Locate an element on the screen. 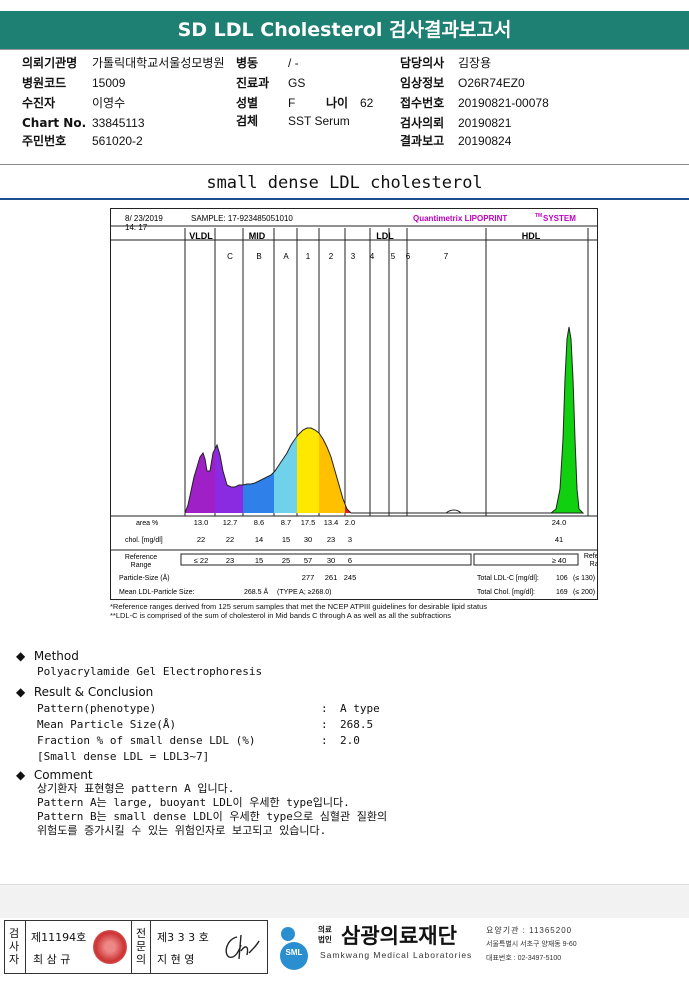 The image size is (689, 985). total-chol-label: Total Chol. [mg/dl]: is located at coordinates (506, 592).